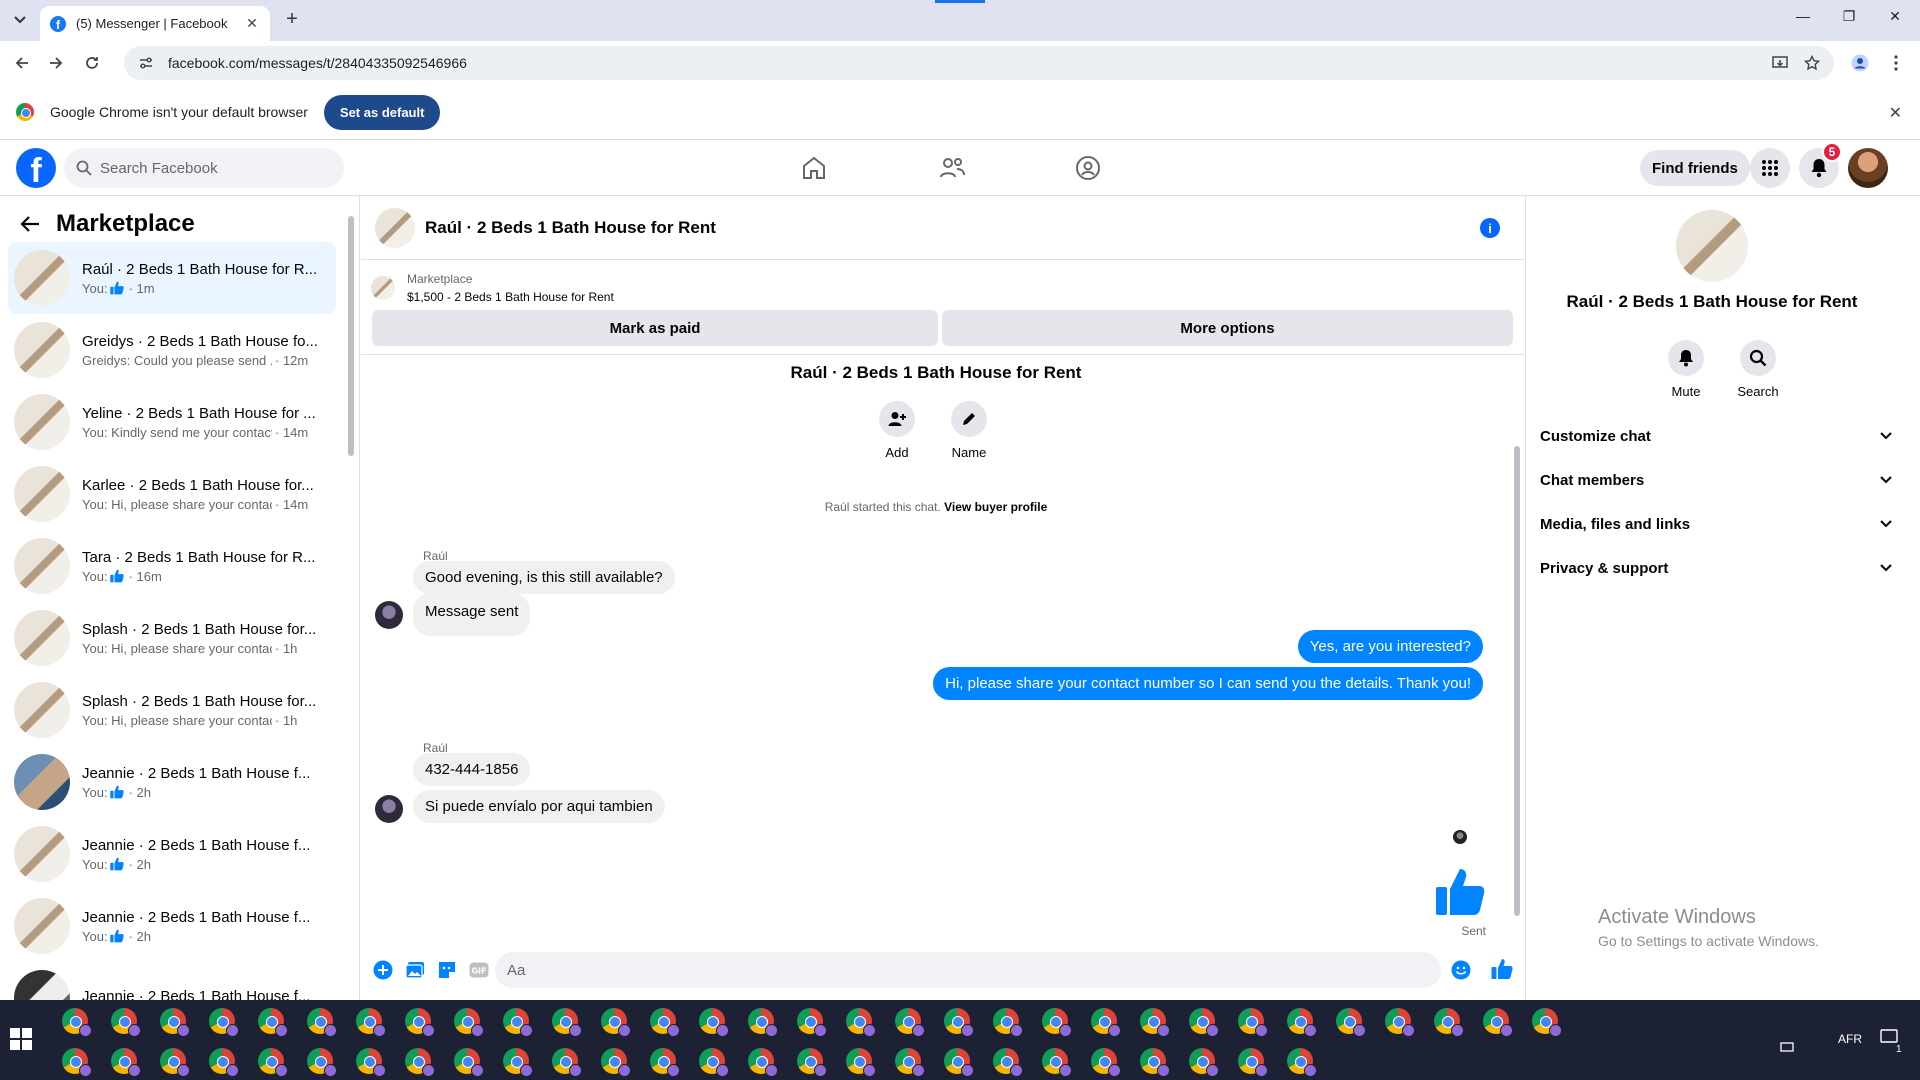 This screenshot has width=1920, height=1080. I want to click on groups-icon, so click(1088, 168).